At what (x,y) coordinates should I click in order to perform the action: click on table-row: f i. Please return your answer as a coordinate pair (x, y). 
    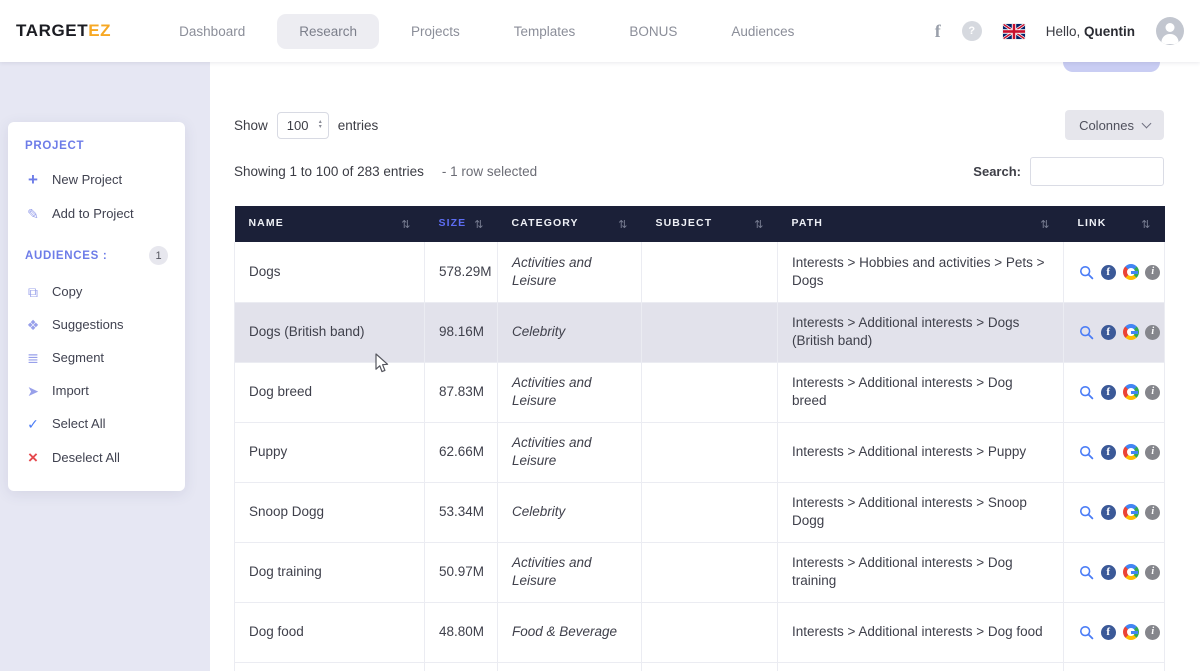
    Looking at the image, I should click on (699, 666).